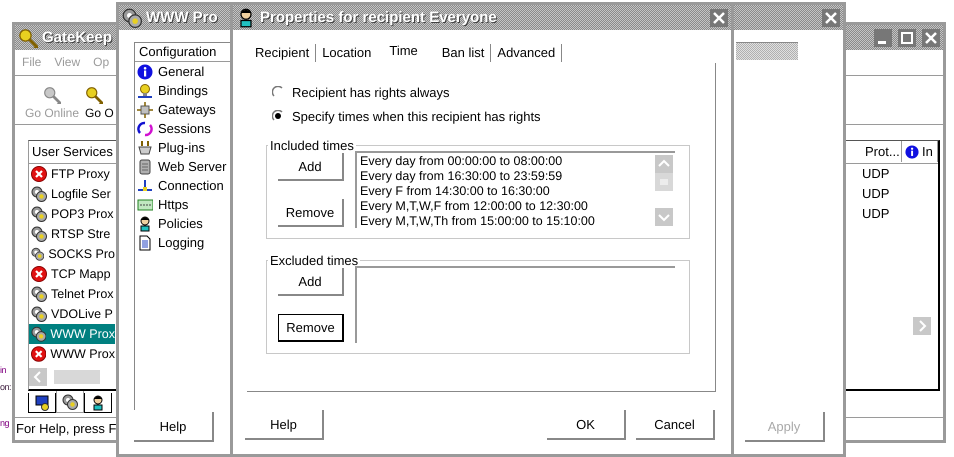 The width and height of the screenshot is (954, 457). I want to click on list-item: Every M,T,W,F from 12:00:00 to 12:30:00, so click(507, 206).